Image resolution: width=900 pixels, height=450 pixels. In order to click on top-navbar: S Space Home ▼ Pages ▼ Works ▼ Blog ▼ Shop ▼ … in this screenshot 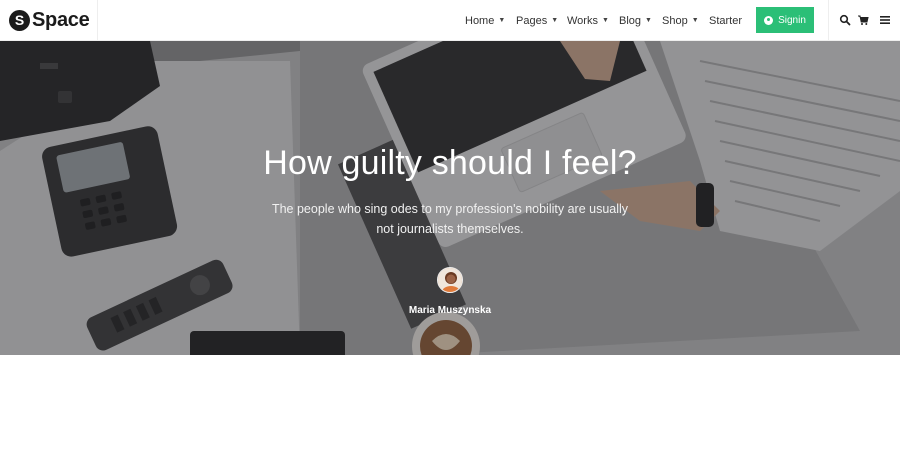, I will do `click(450, 20)`.